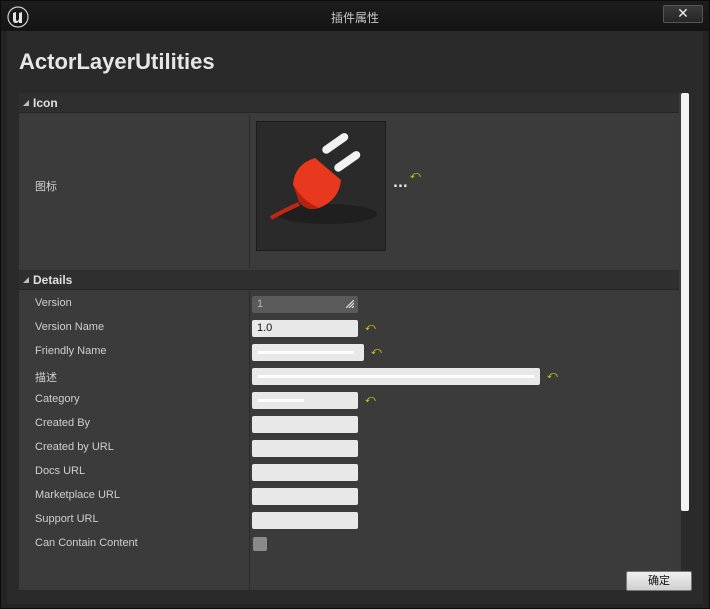  Describe the element at coordinates (683, 14) in the screenshot. I see `close-button: ✕` at that location.